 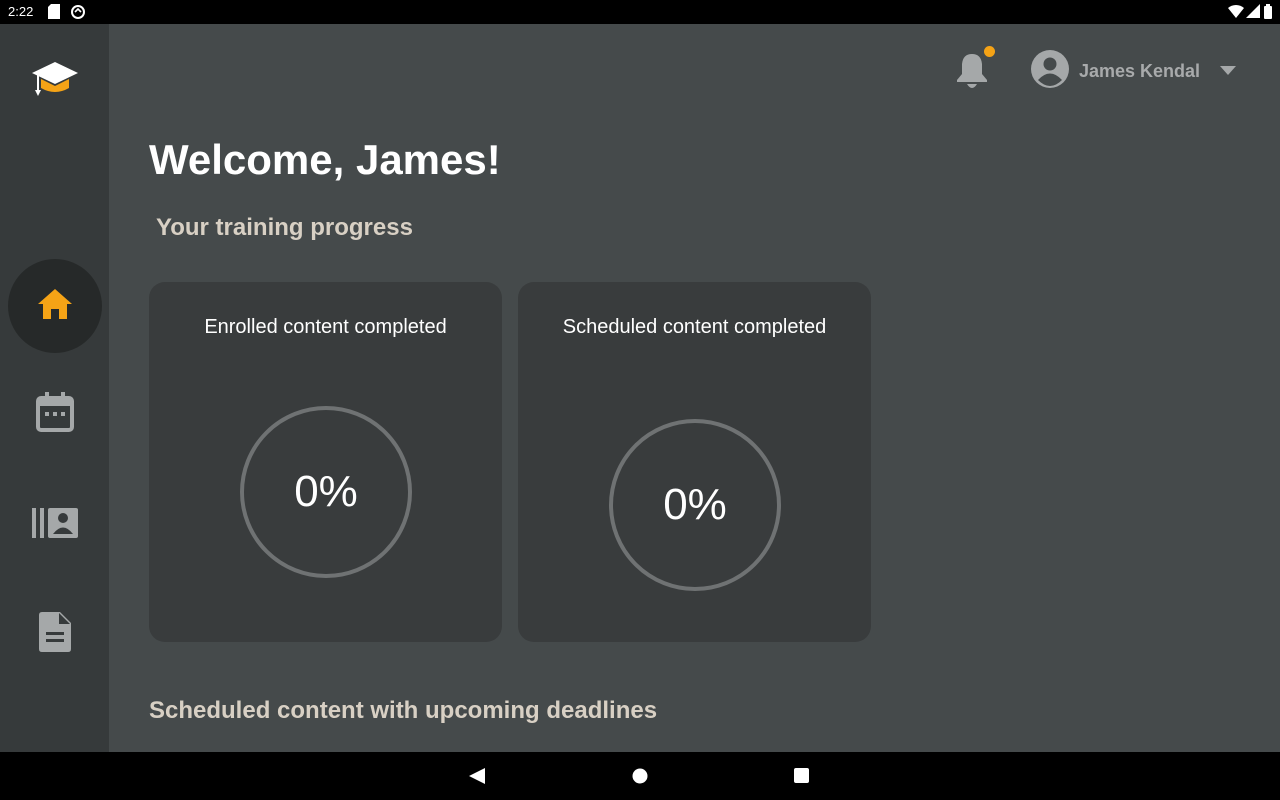 What do you see at coordinates (801, 778) in the screenshot?
I see `recents-icon` at bounding box center [801, 778].